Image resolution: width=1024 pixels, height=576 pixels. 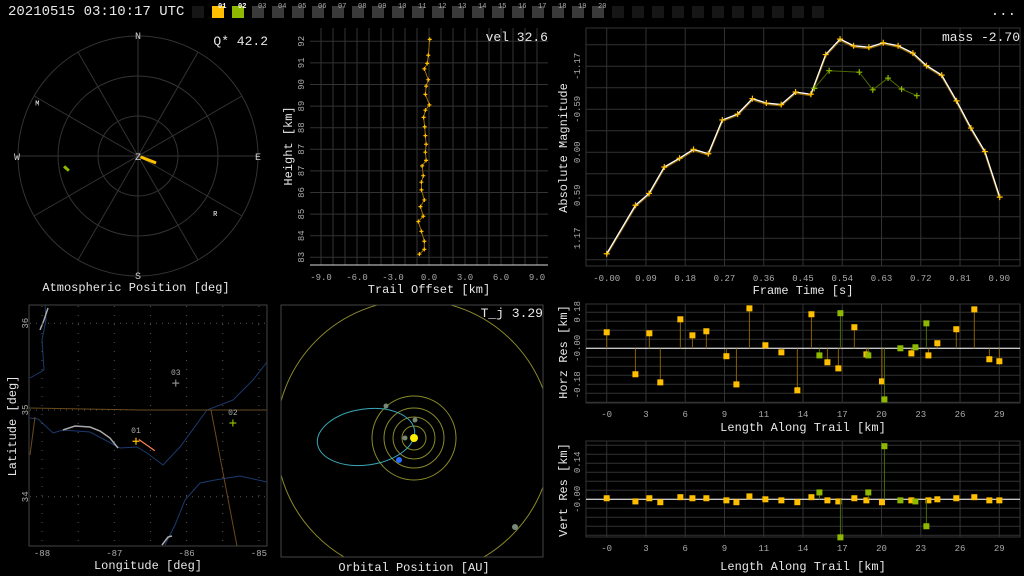 What do you see at coordinates (26, 410) in the screenshot?
I see `y-tick-label: 35` at bounding box center [26, 410].